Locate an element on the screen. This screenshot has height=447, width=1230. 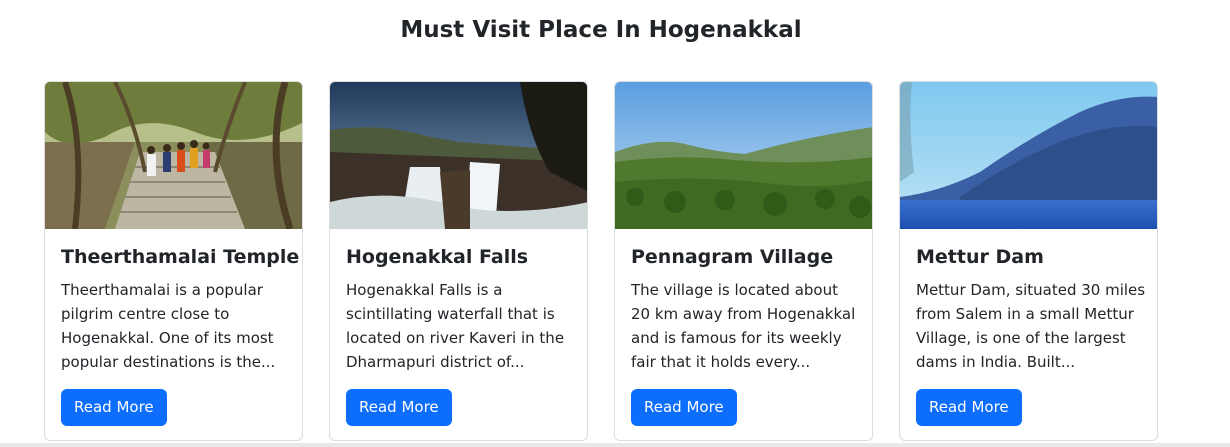
card-image-waterfall is located at coordinates (458, 155).